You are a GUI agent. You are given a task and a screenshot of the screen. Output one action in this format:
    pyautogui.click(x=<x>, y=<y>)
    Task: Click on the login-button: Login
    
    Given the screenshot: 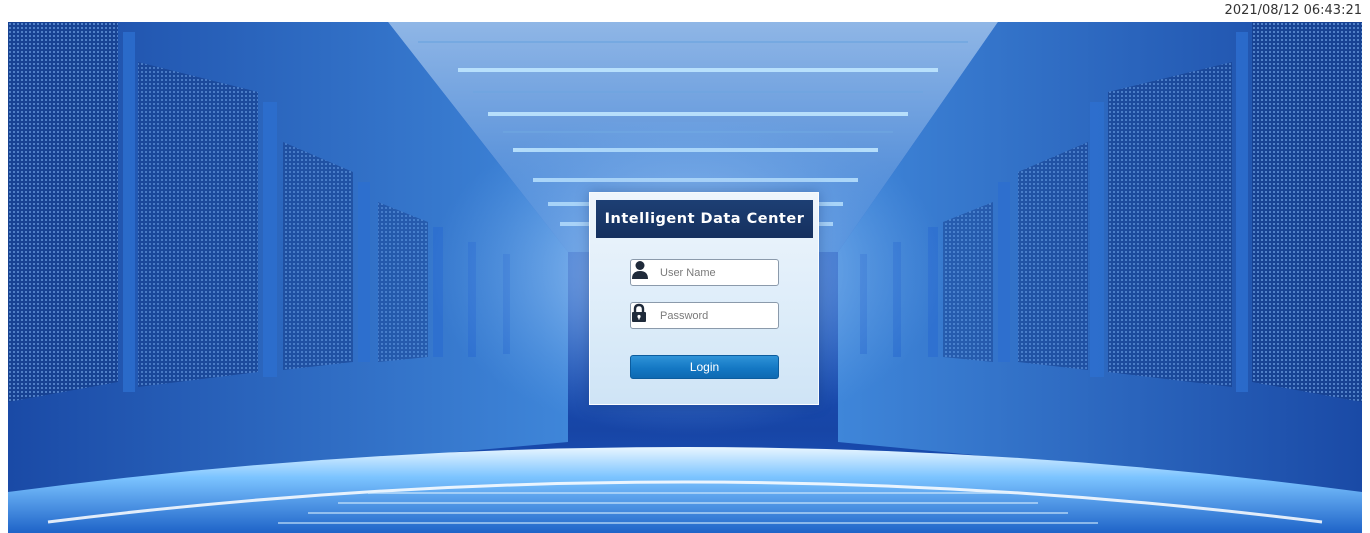 What is the action you would take?
    pyautogui.click(x=704, y=367)
    